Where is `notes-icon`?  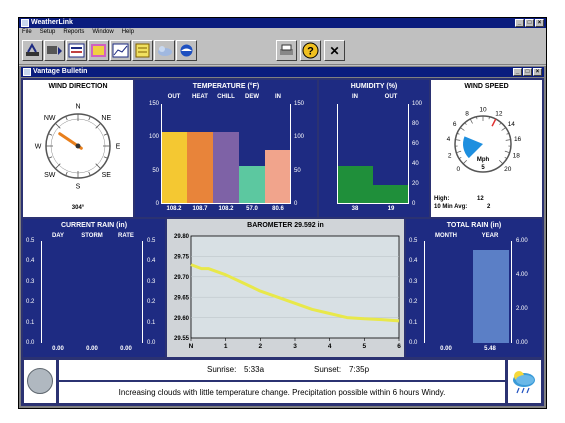
notes-icon is located at coordinates (142, 50).